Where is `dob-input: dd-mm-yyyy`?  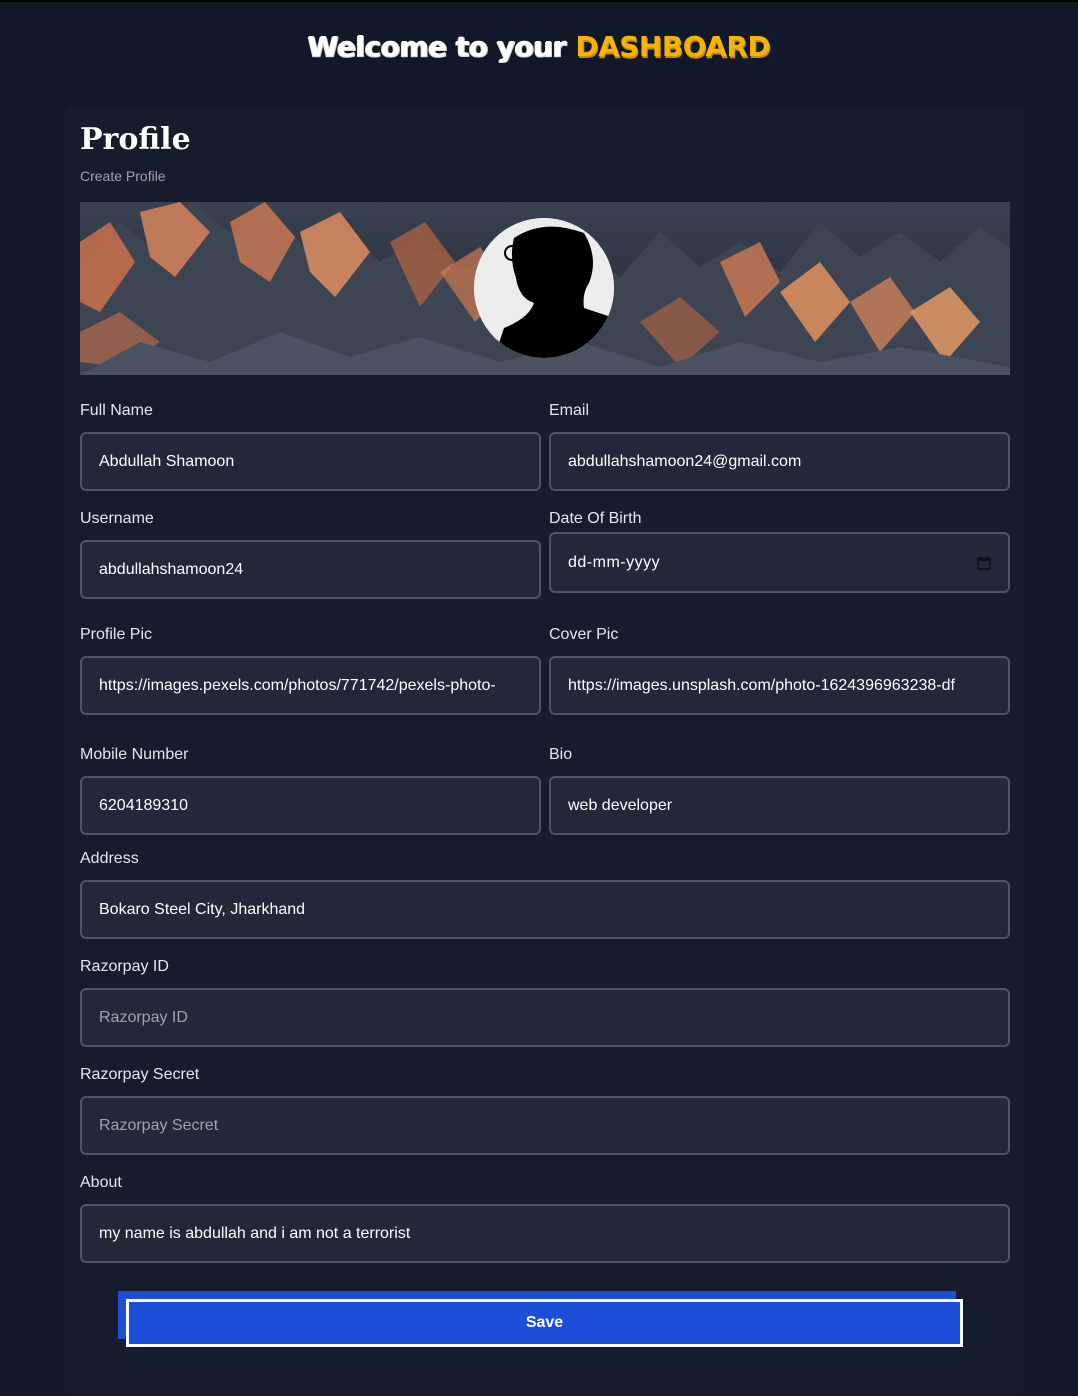
dob-input: dd-mm-yyyy is located at coordinates (779, 562).